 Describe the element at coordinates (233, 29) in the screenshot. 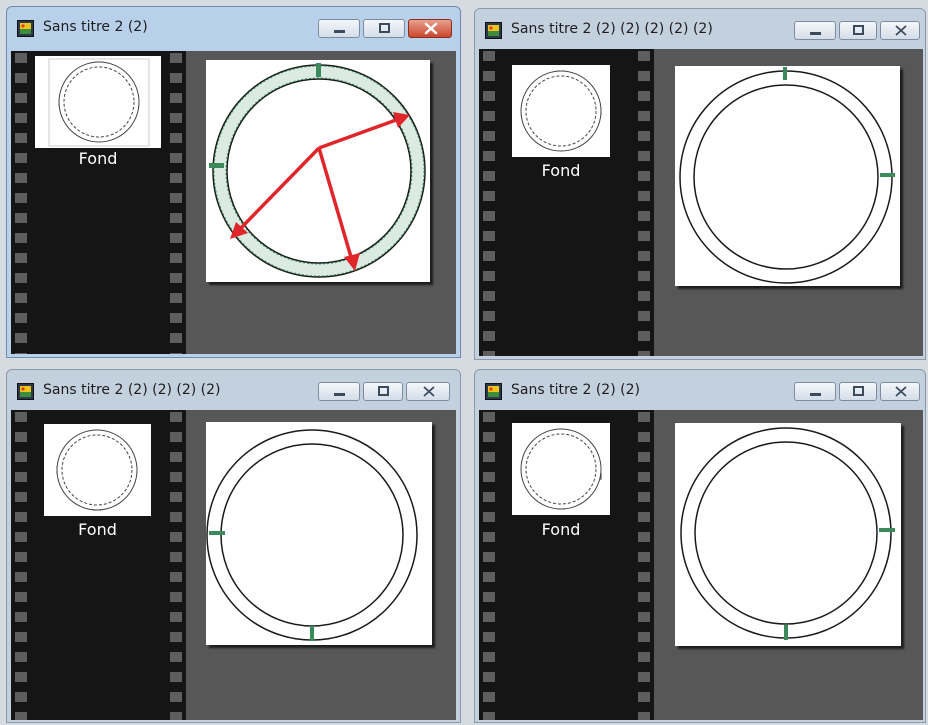

I see `title-bar: Sans titre 2 (2)` at that location.